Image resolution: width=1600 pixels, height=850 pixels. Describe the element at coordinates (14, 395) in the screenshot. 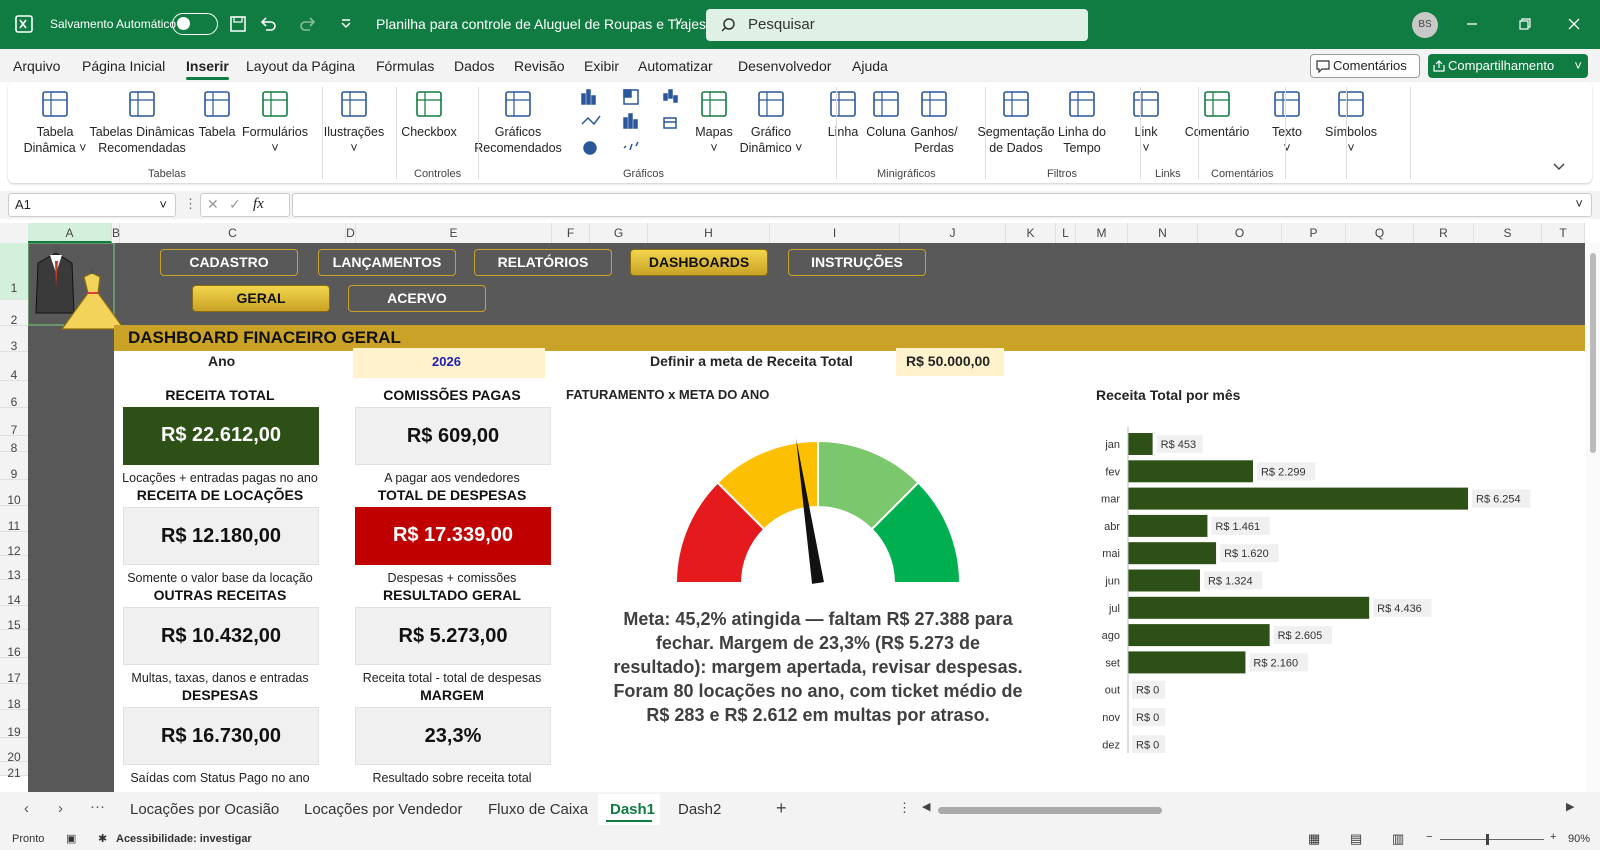

I see `row-header-6: 6` at that location.